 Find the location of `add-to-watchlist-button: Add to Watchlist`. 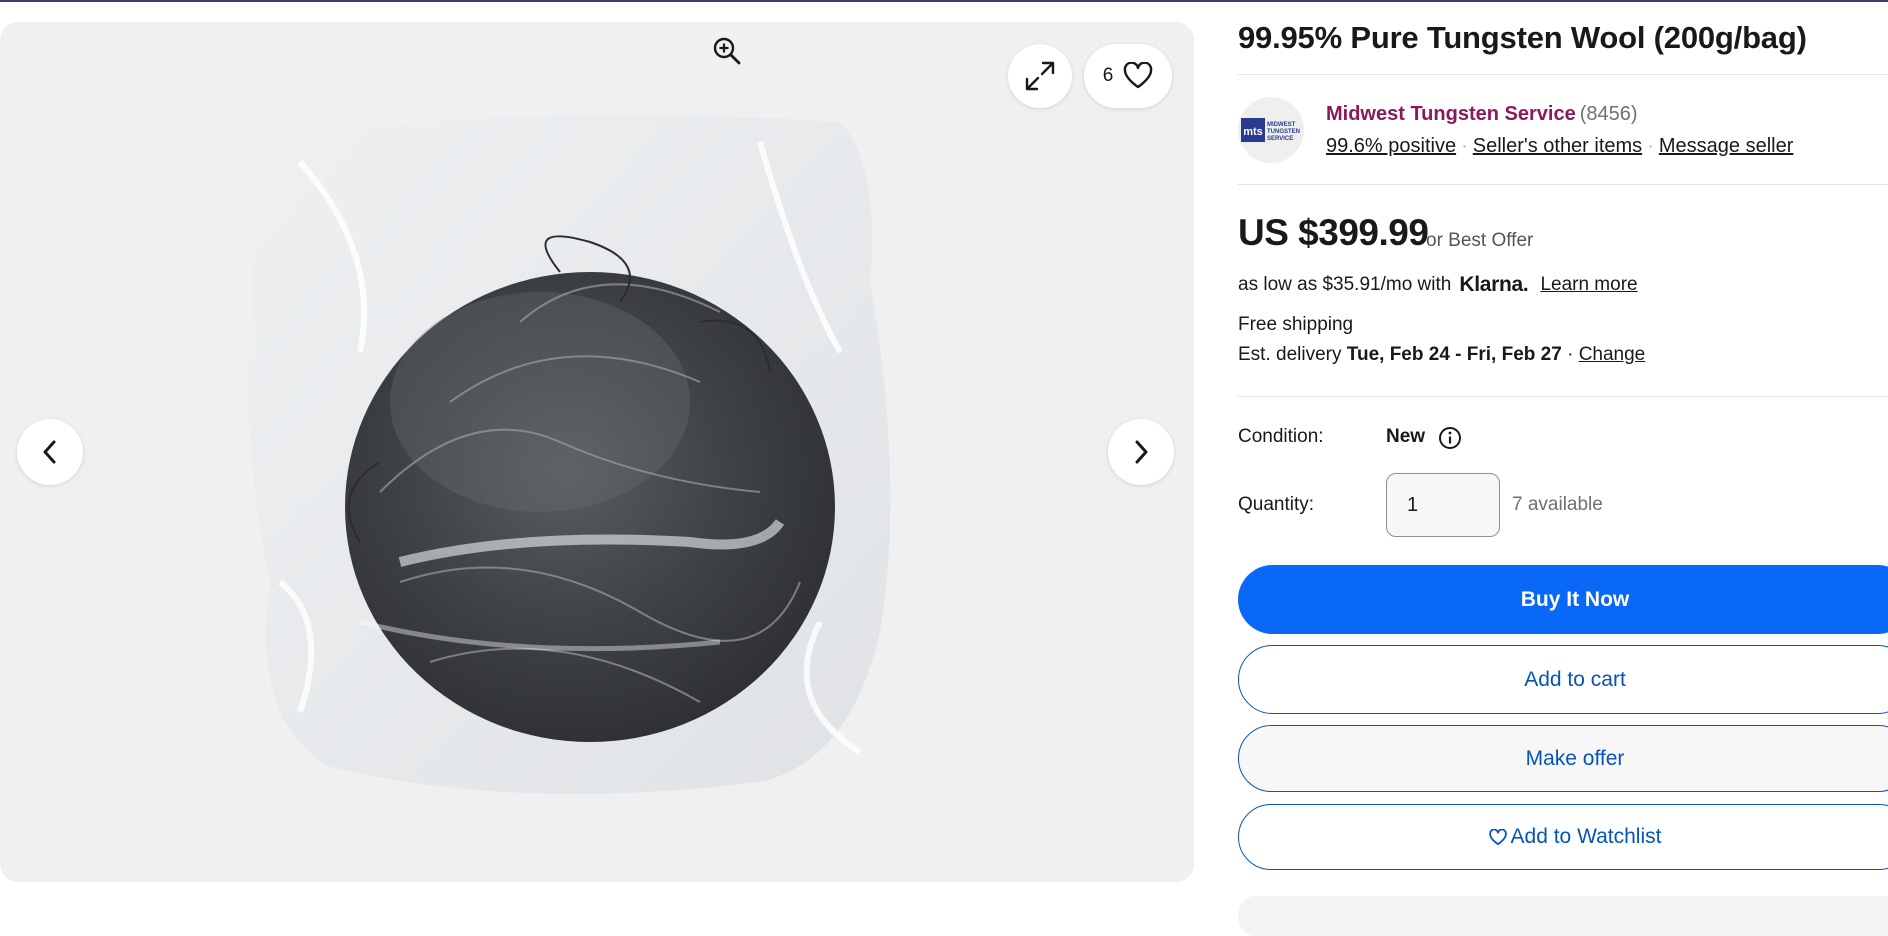

add-to-watchlist-button: Add to Watchlist is located at coordinates (1563, 837).